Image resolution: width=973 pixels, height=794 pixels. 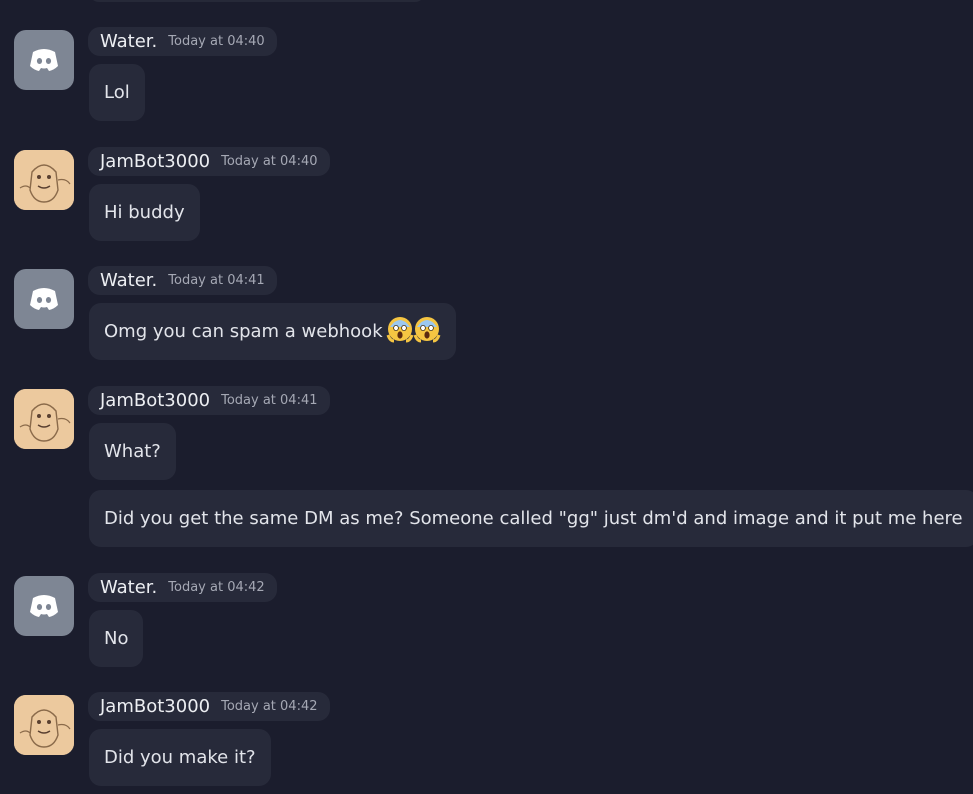 I want to click on message-bubble: Omg you can spam a webhook, so click(x=272, y=331).